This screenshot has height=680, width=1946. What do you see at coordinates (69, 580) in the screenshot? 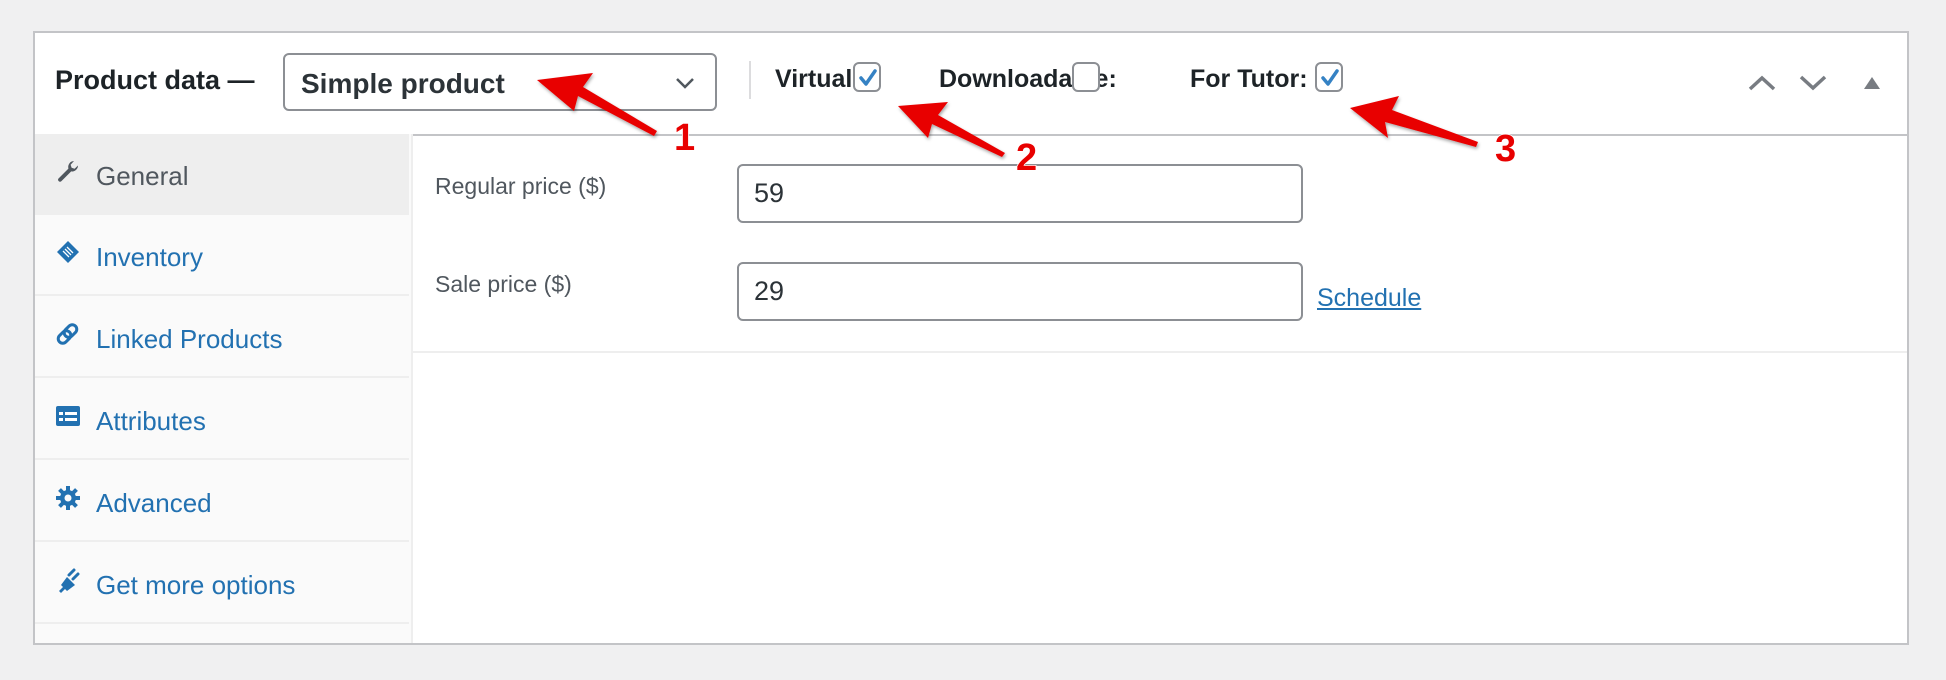
I see `plug-icon` at bounding box center [69, 580].